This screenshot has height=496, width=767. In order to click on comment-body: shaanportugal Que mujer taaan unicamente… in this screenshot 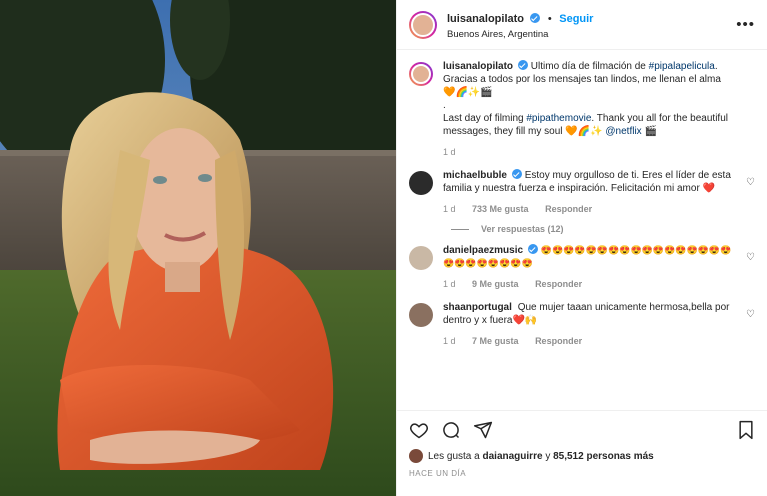, I will do `click(599, 324)`.